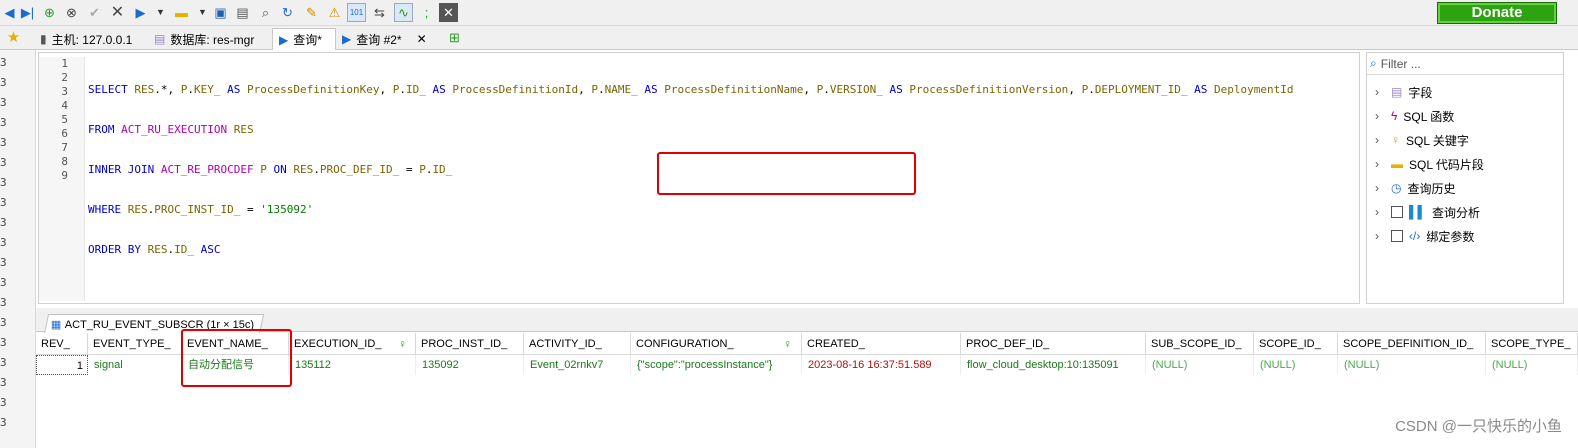 This screenshot has height=448, width=1578. I want to click on warning-icon: ⚠, so click(334, 12).